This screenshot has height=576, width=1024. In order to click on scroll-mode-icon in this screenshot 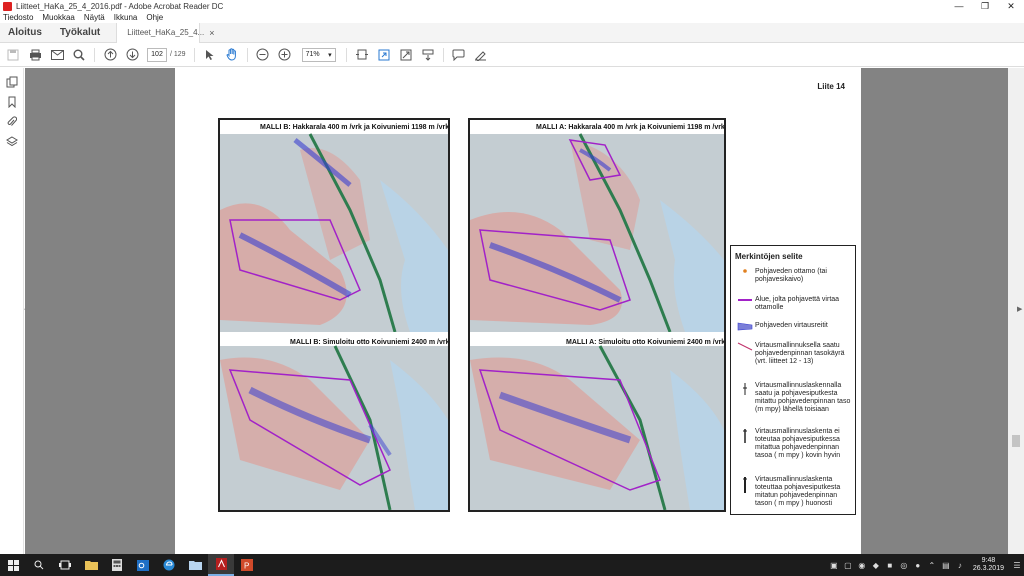, I will do `click(428, 55)`.